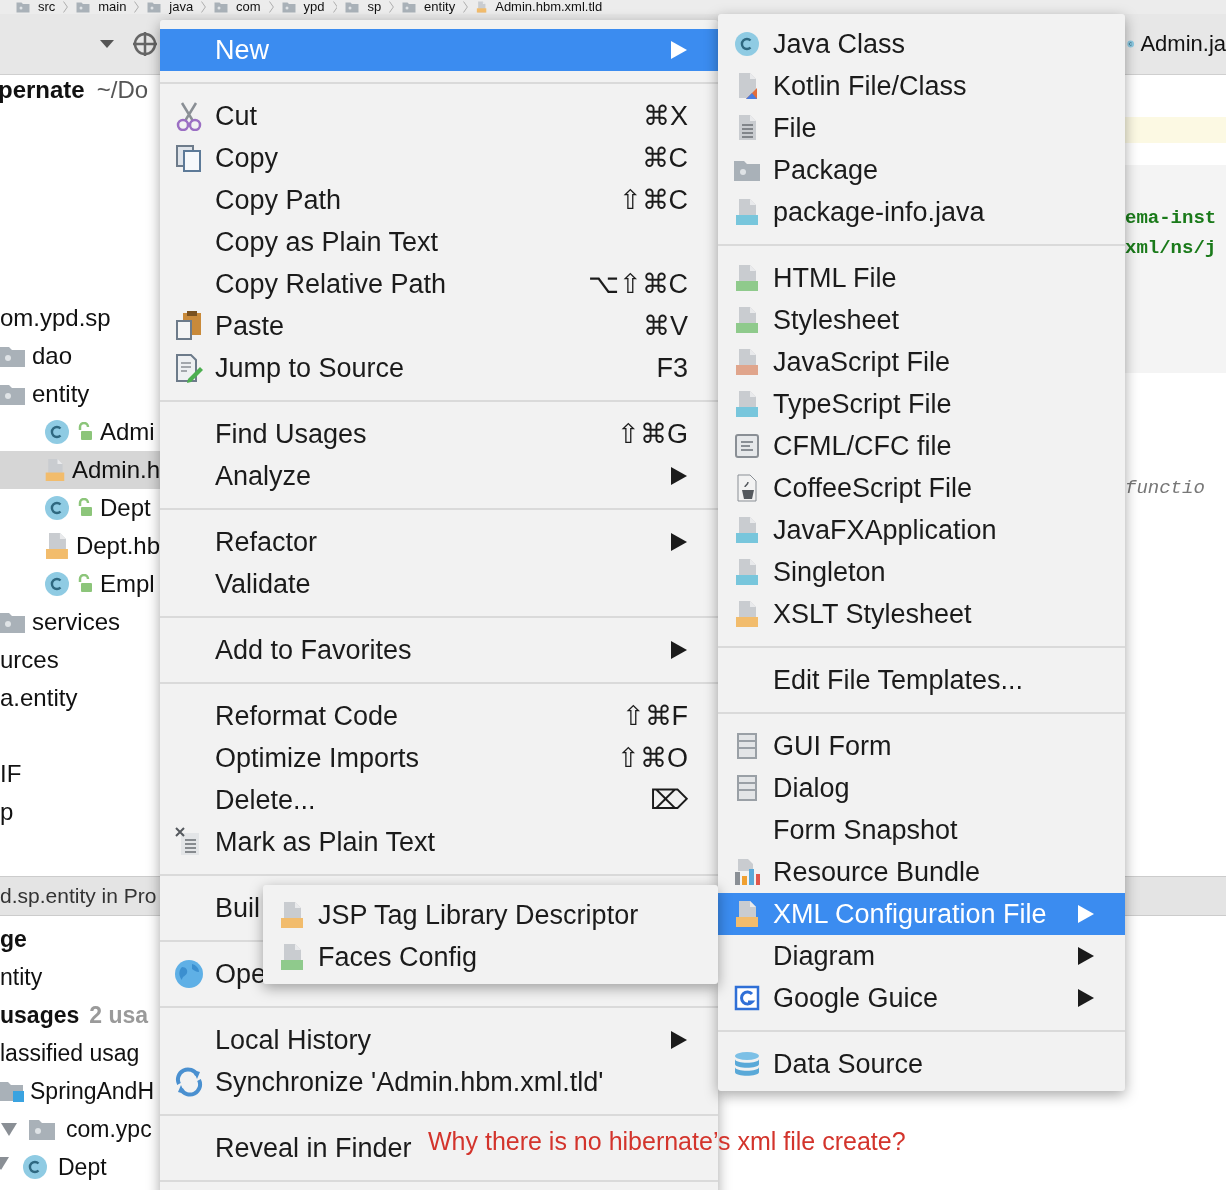  Describe the element at coordinates (119, 1015) in the screenshot. I see `usage-count: 2 usa` at that location.